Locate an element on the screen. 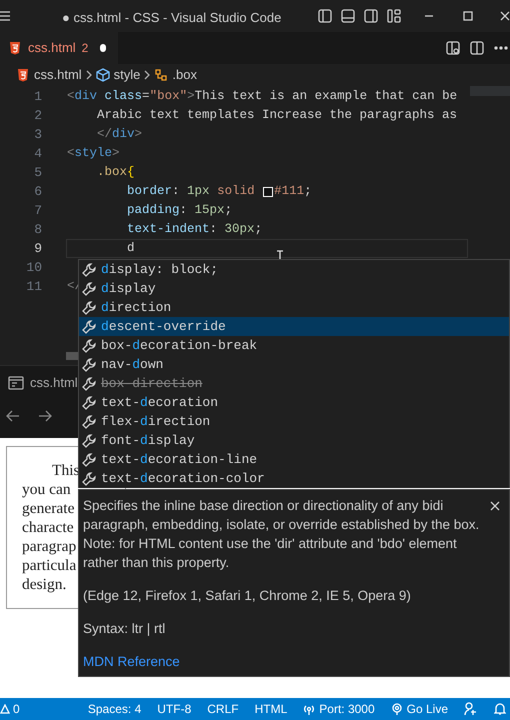 The image size is (510, 720). suggestion-item: display: block; is located at coordinates (294, 269).